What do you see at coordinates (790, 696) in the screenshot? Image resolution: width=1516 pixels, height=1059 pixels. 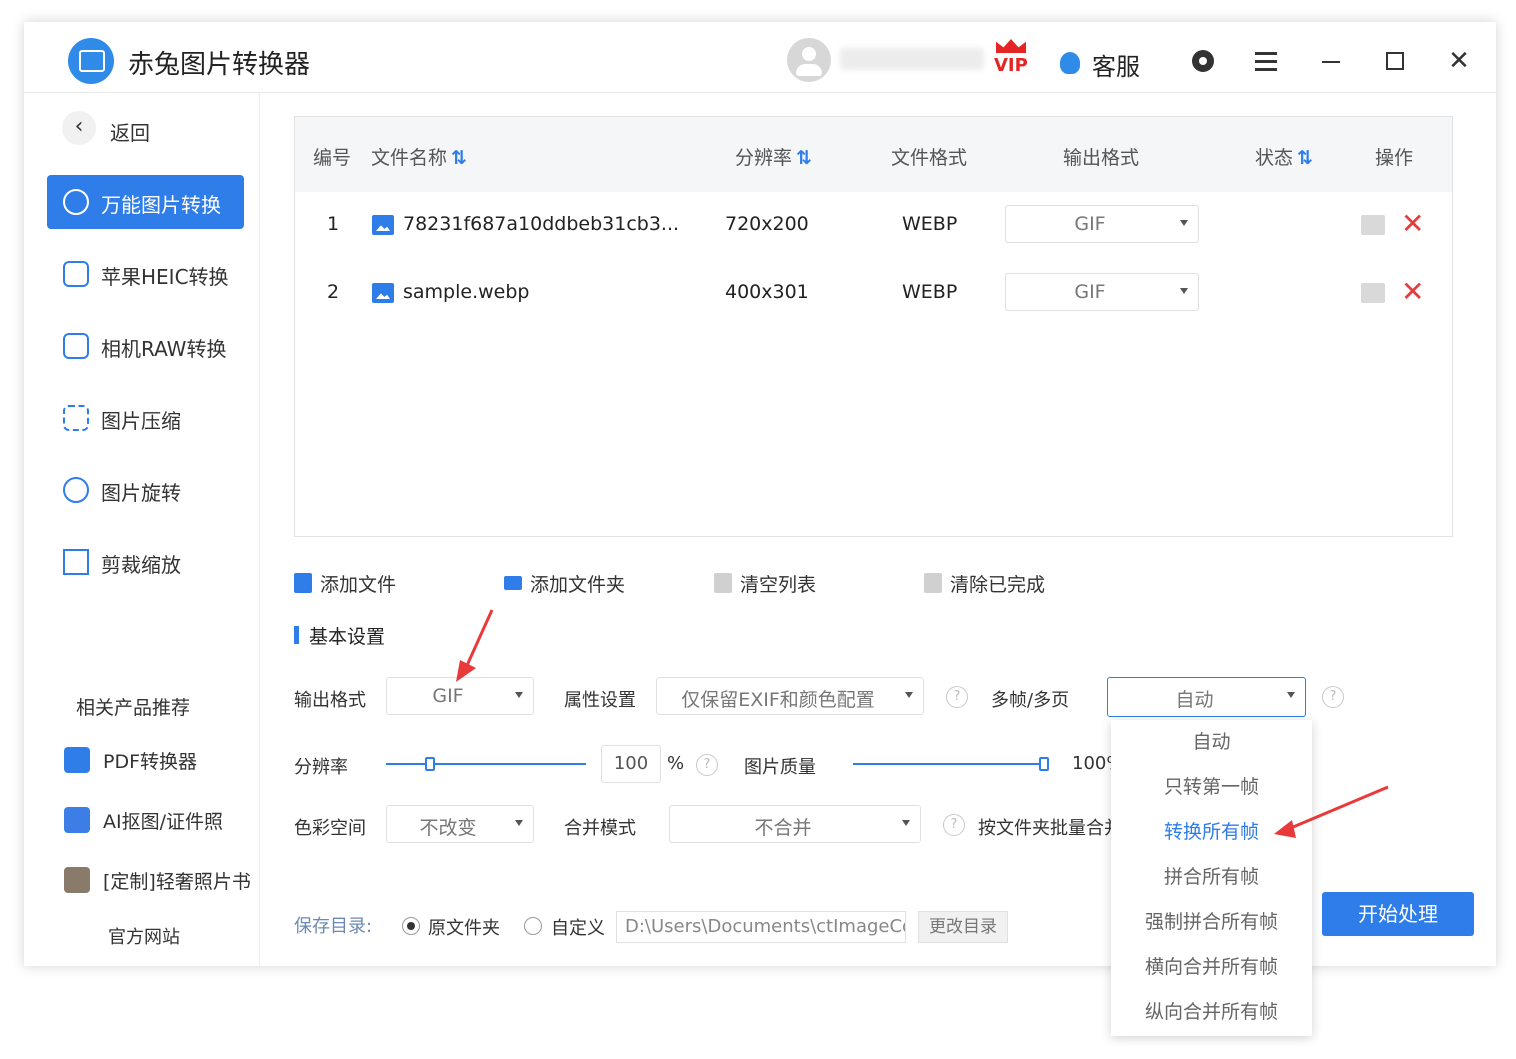 I see `attr-select: 仅保留EXIF和颜色配置` at bounding box center [790, 696].